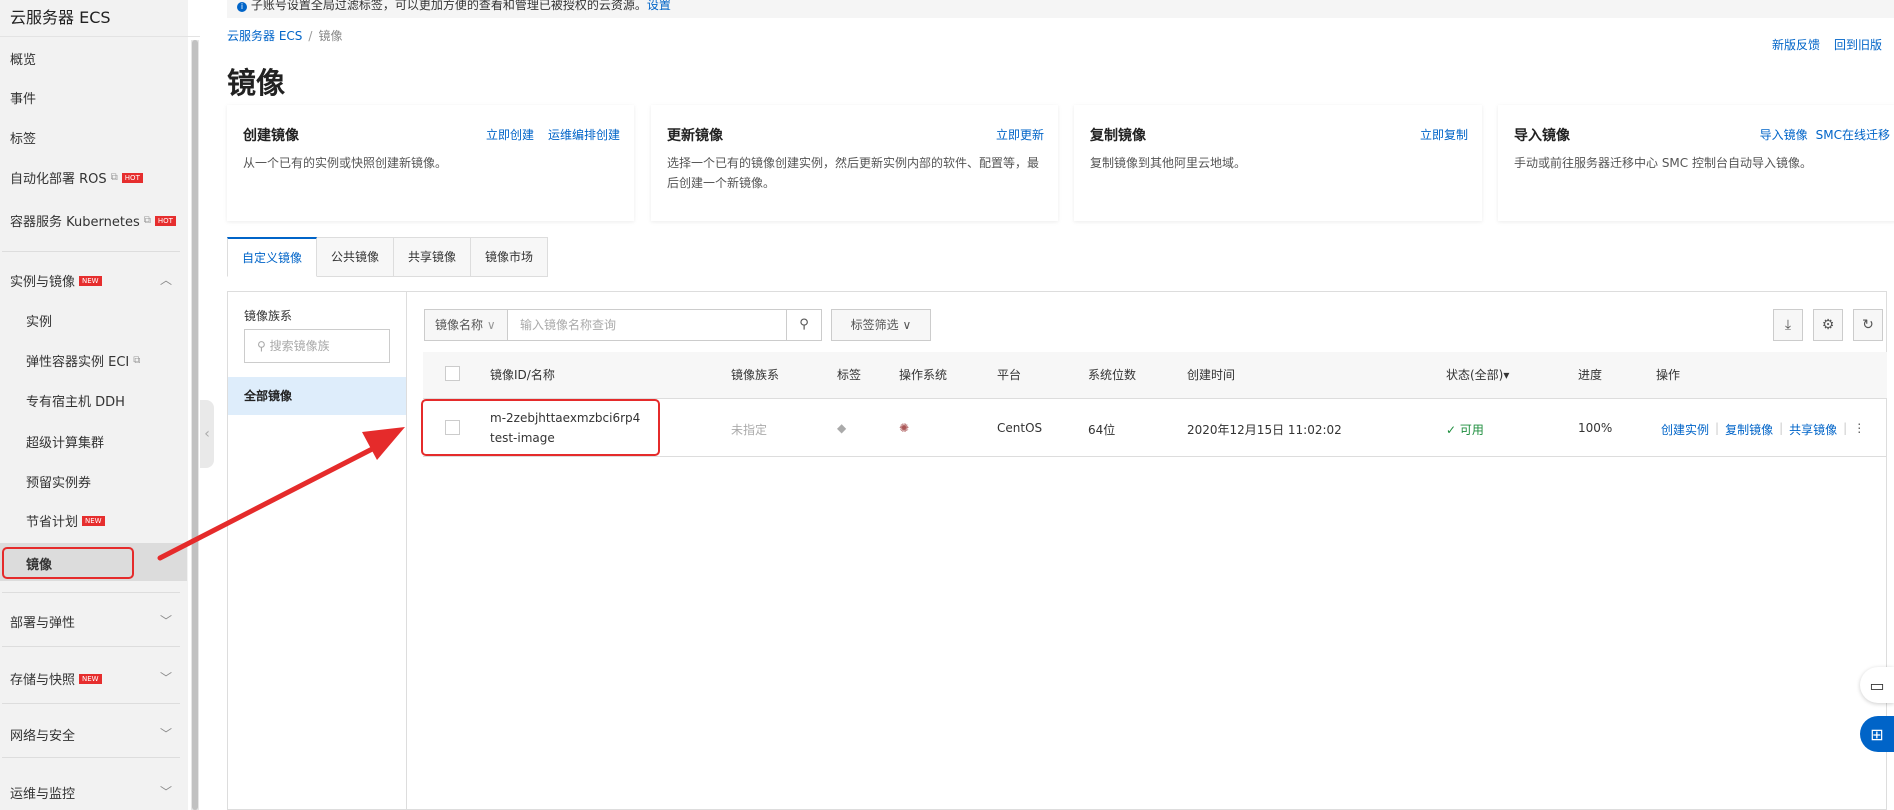  I want to click on chat-button: ▭, so click(1877, 685).